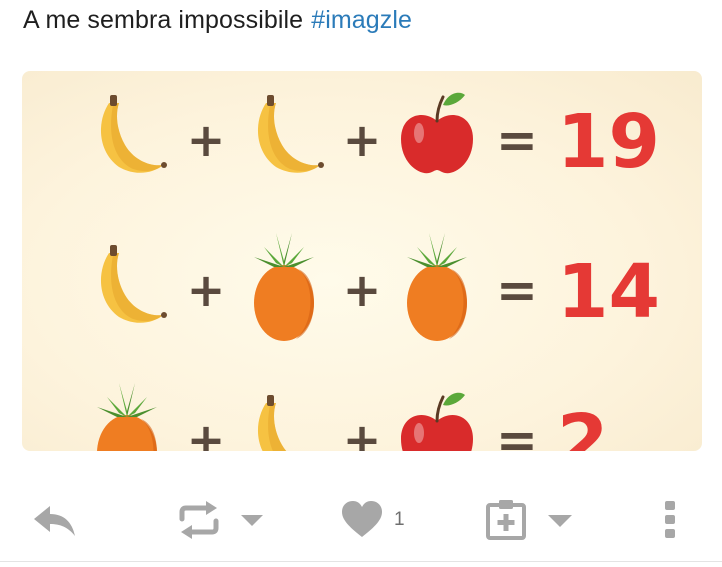 This screenshot has height=567, width=722. I want to click on boost-button, so click(199, 520).